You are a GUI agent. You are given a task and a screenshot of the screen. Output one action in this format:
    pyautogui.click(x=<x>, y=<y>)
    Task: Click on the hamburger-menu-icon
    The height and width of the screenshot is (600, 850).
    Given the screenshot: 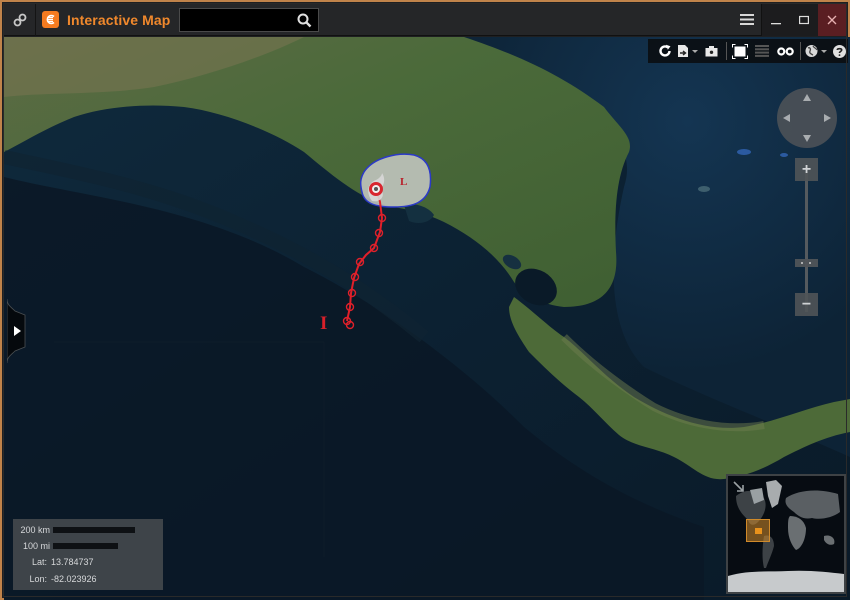 What is the action you would take?
    pyautogui.click(x=746, y=19)
    